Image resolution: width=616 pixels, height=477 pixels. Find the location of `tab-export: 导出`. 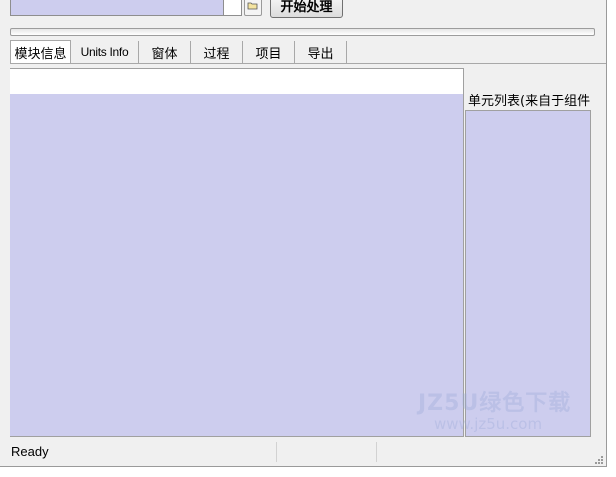

tab-export: 导出 is located at coordinates (321, 52).